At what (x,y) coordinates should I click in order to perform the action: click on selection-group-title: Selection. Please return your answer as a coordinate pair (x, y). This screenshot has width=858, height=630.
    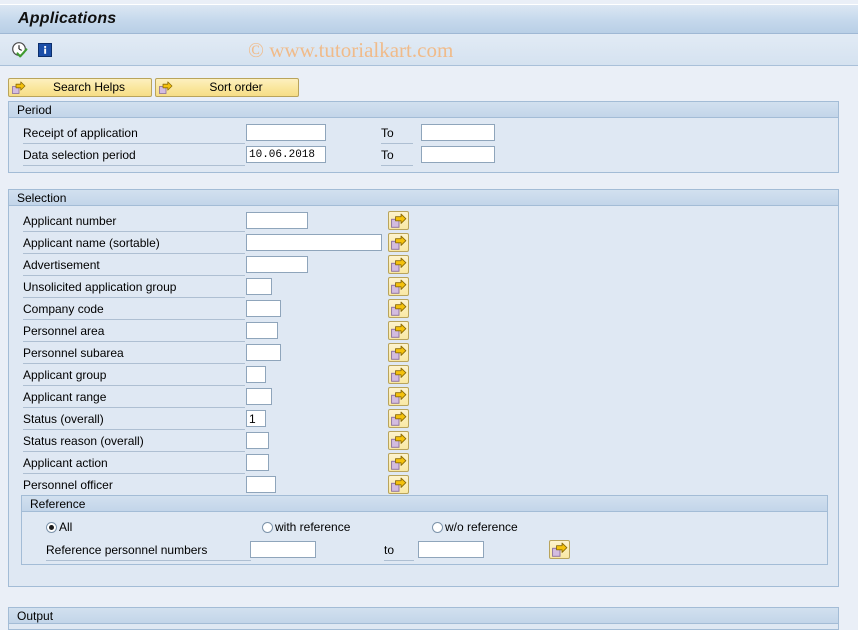
    Looking at the image, I should click on (42, 198).